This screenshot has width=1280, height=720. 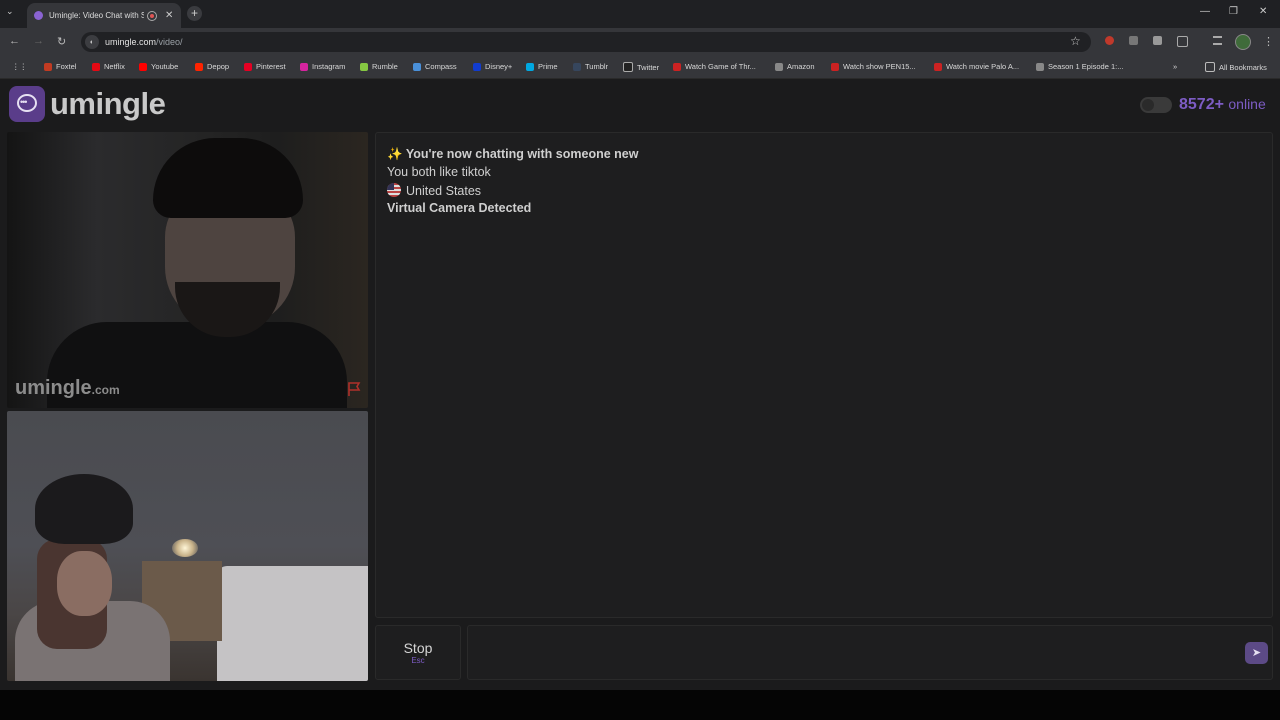 I want to click on video-watermark: umingle.com, so click(x=67, y=388).